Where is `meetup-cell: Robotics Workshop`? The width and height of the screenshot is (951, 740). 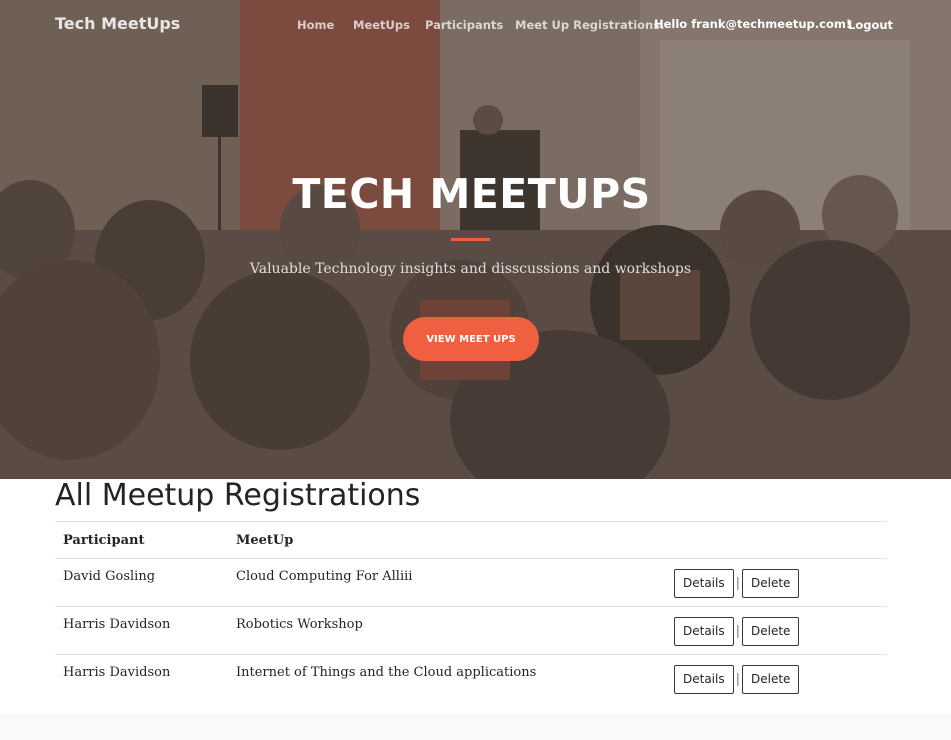 meetup-cell: Robotics Workshop is located at coordinates (447, 630).